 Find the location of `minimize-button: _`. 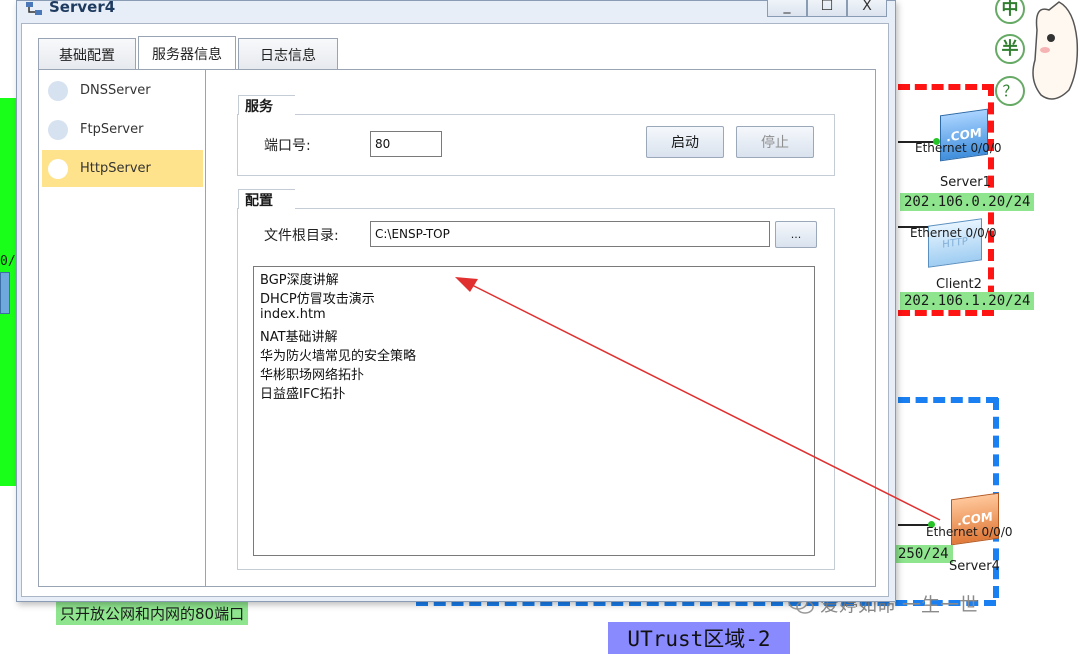

minimize-button: _ is located at coordinates (787, 8).